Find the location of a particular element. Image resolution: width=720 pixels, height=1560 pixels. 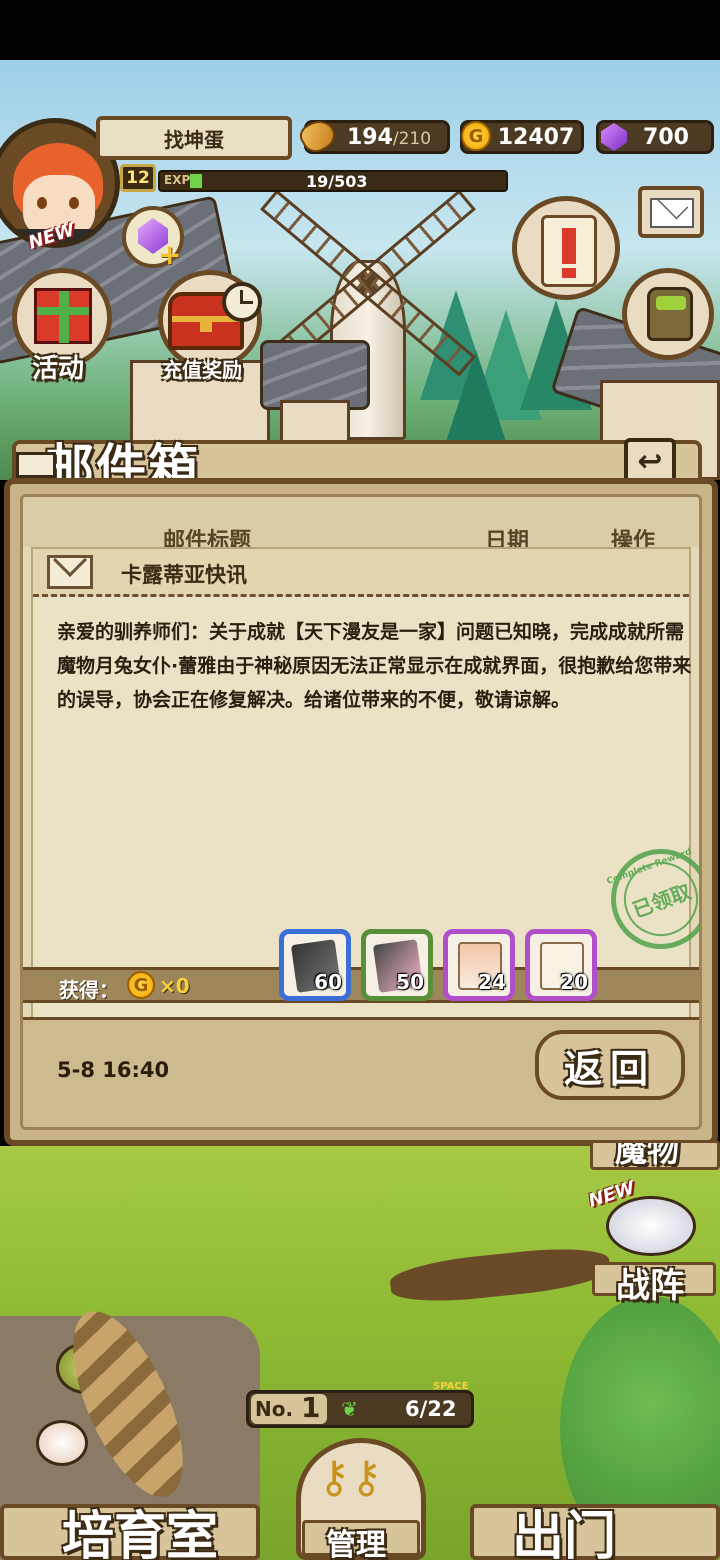

backpack-button is located at coordinates (668, 314).